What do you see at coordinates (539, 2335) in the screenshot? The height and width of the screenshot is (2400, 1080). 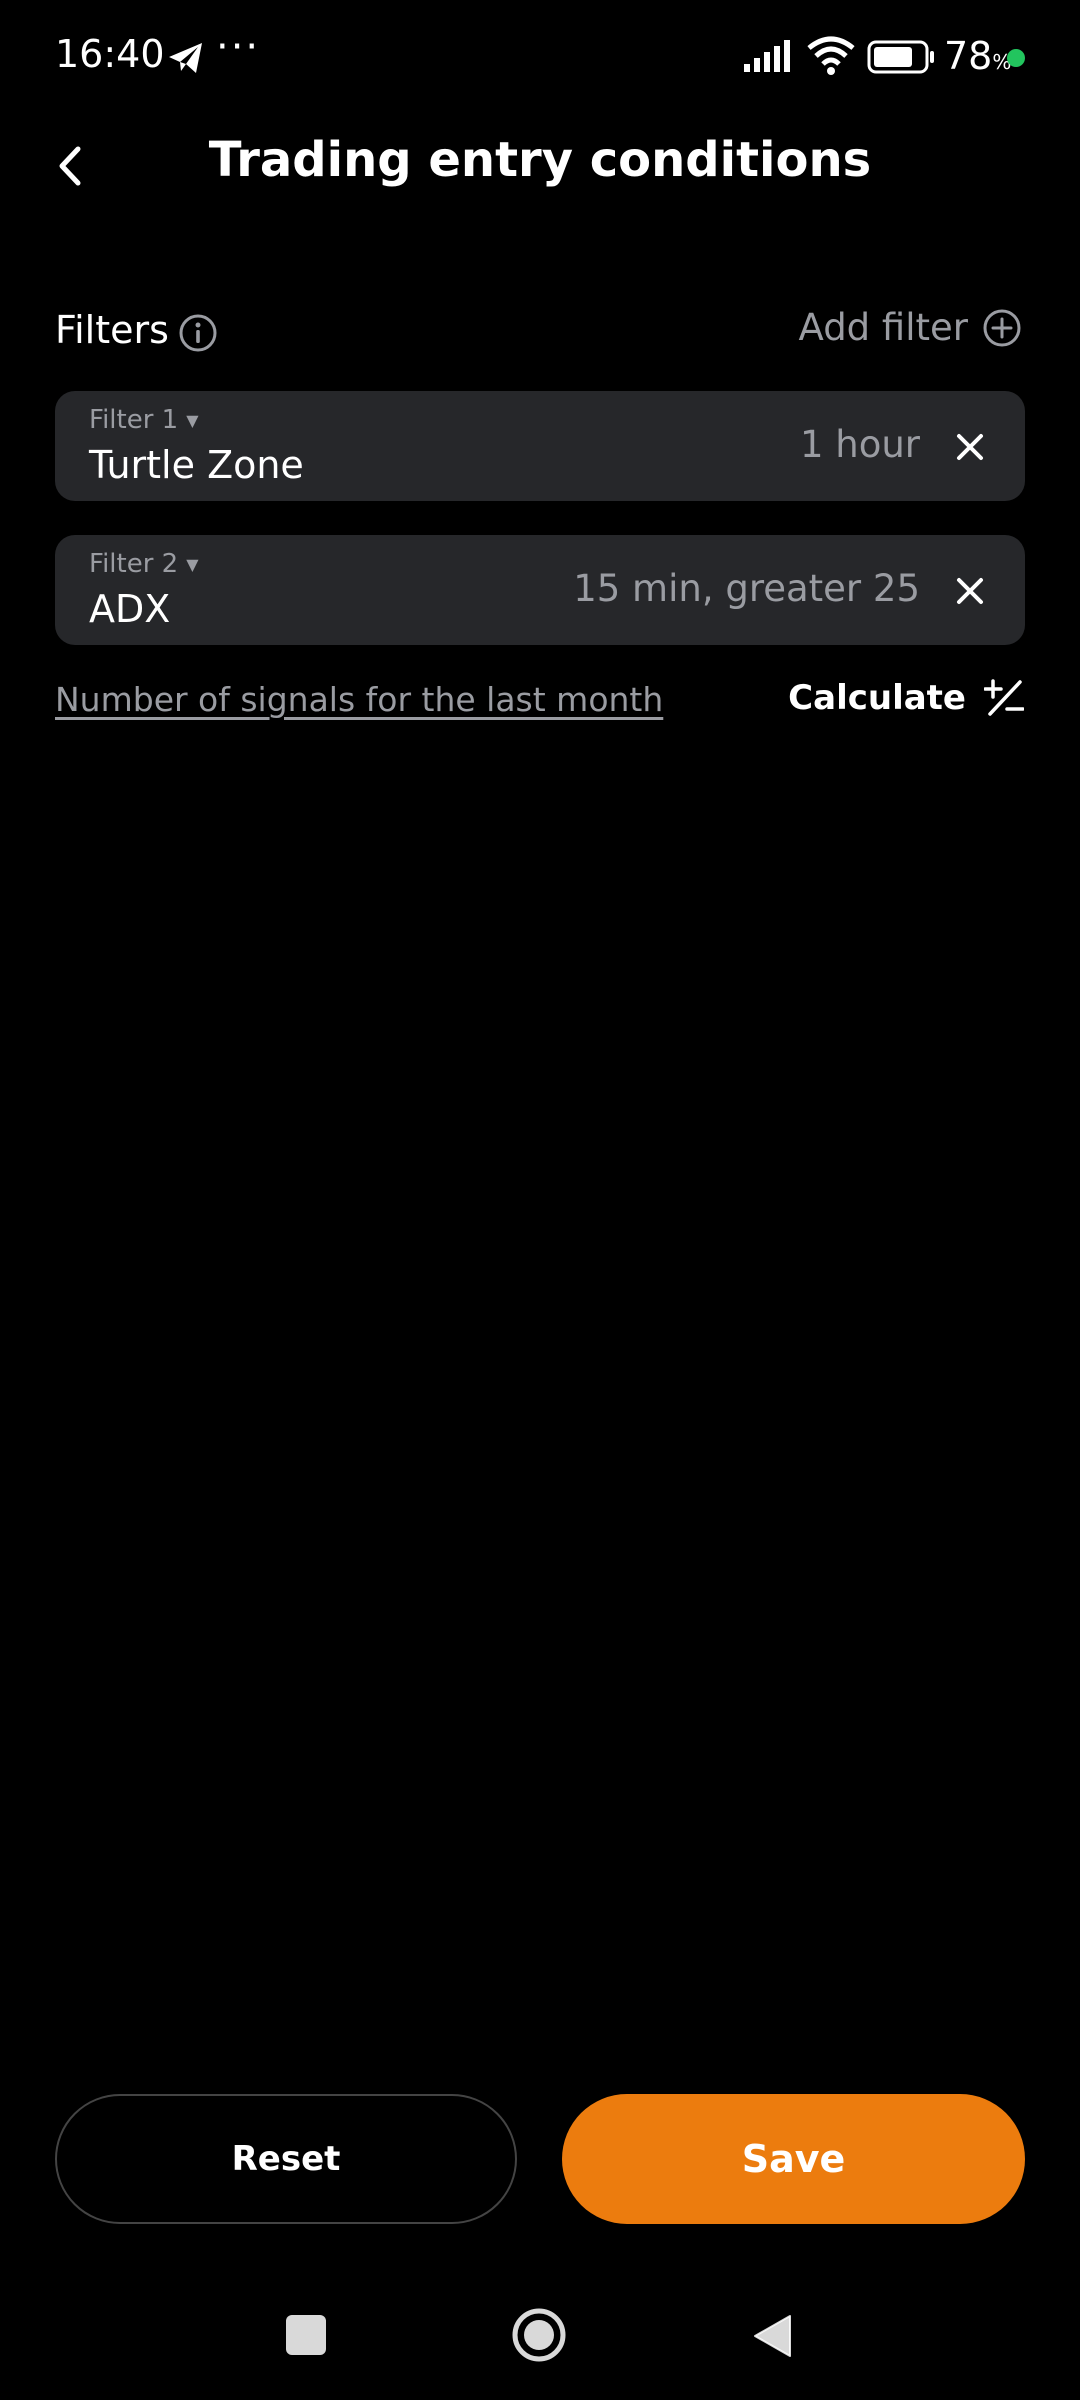 I see `home-circle-icon` at bounding box center [539, 2335].